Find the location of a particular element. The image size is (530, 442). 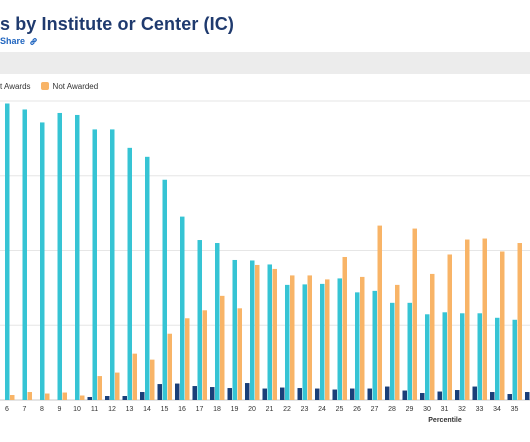

x-tick-label: 14 is located at coordinates (147, 409).